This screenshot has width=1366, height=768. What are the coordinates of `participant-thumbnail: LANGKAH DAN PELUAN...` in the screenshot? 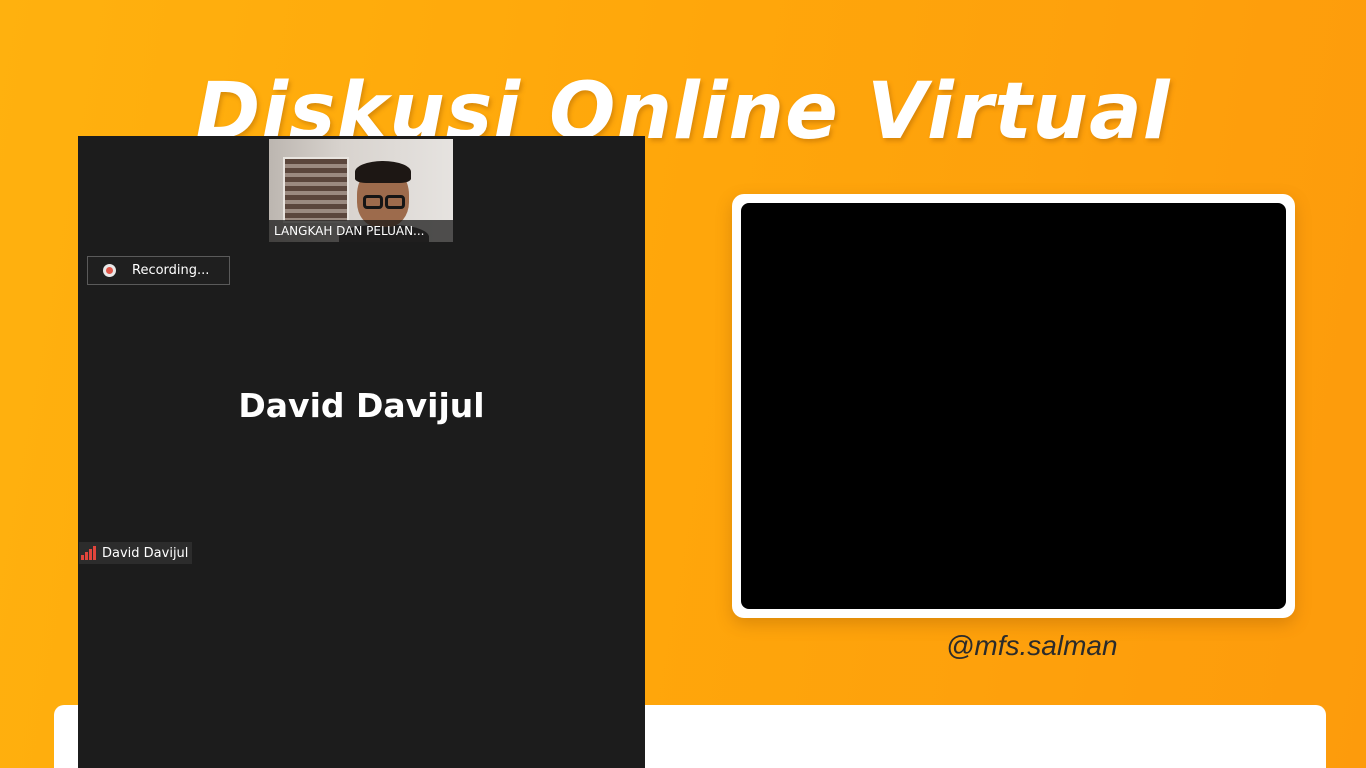 It's located at (361, 190).